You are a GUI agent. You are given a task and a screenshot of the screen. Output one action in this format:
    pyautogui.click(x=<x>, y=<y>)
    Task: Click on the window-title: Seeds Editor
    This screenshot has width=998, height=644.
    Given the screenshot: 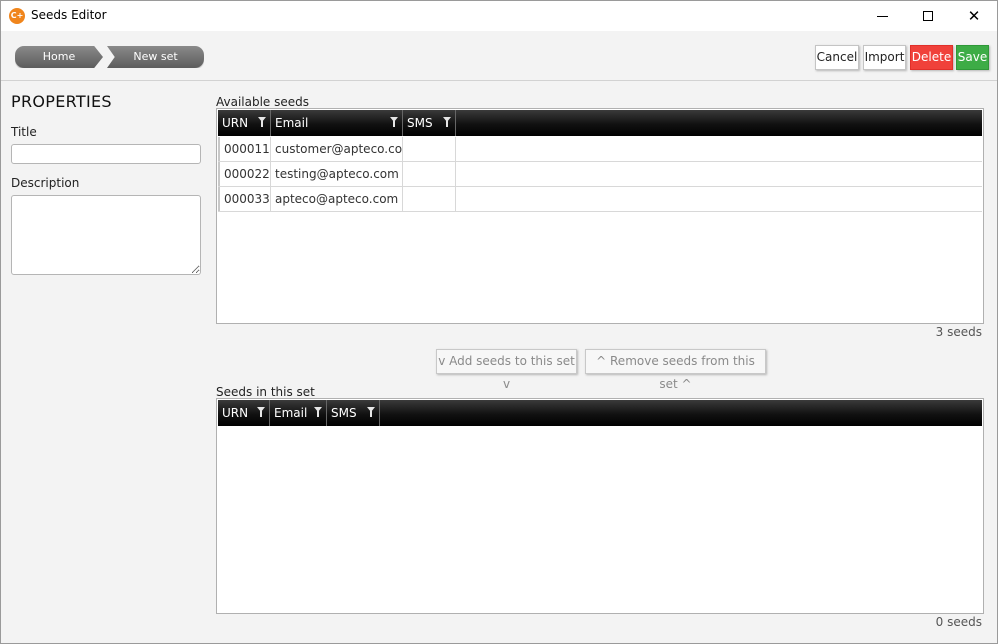 What is the action you would take?
    pyautogui.click(x=69, y=15)
    